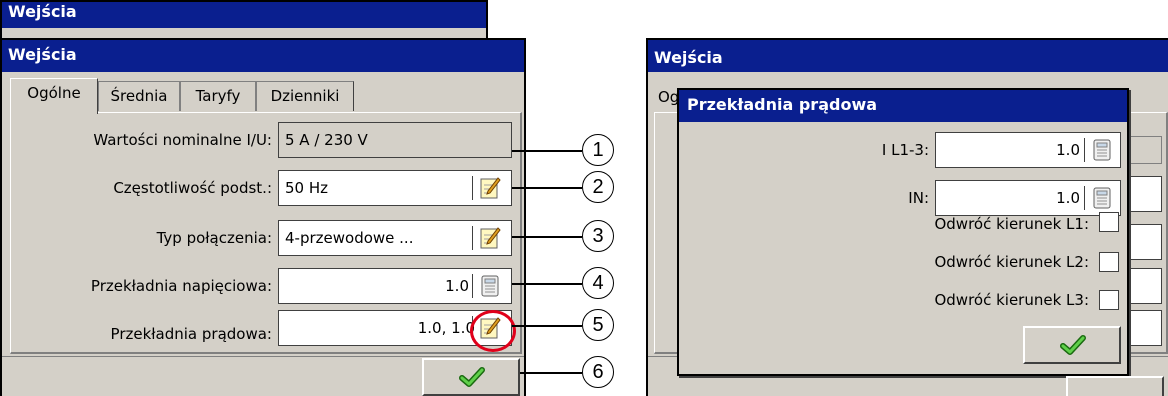 Image resolution: width=1168 pixels, height=396 pixels. I want to click on base-frequency-field: 50 Hz, so click(395, 188).